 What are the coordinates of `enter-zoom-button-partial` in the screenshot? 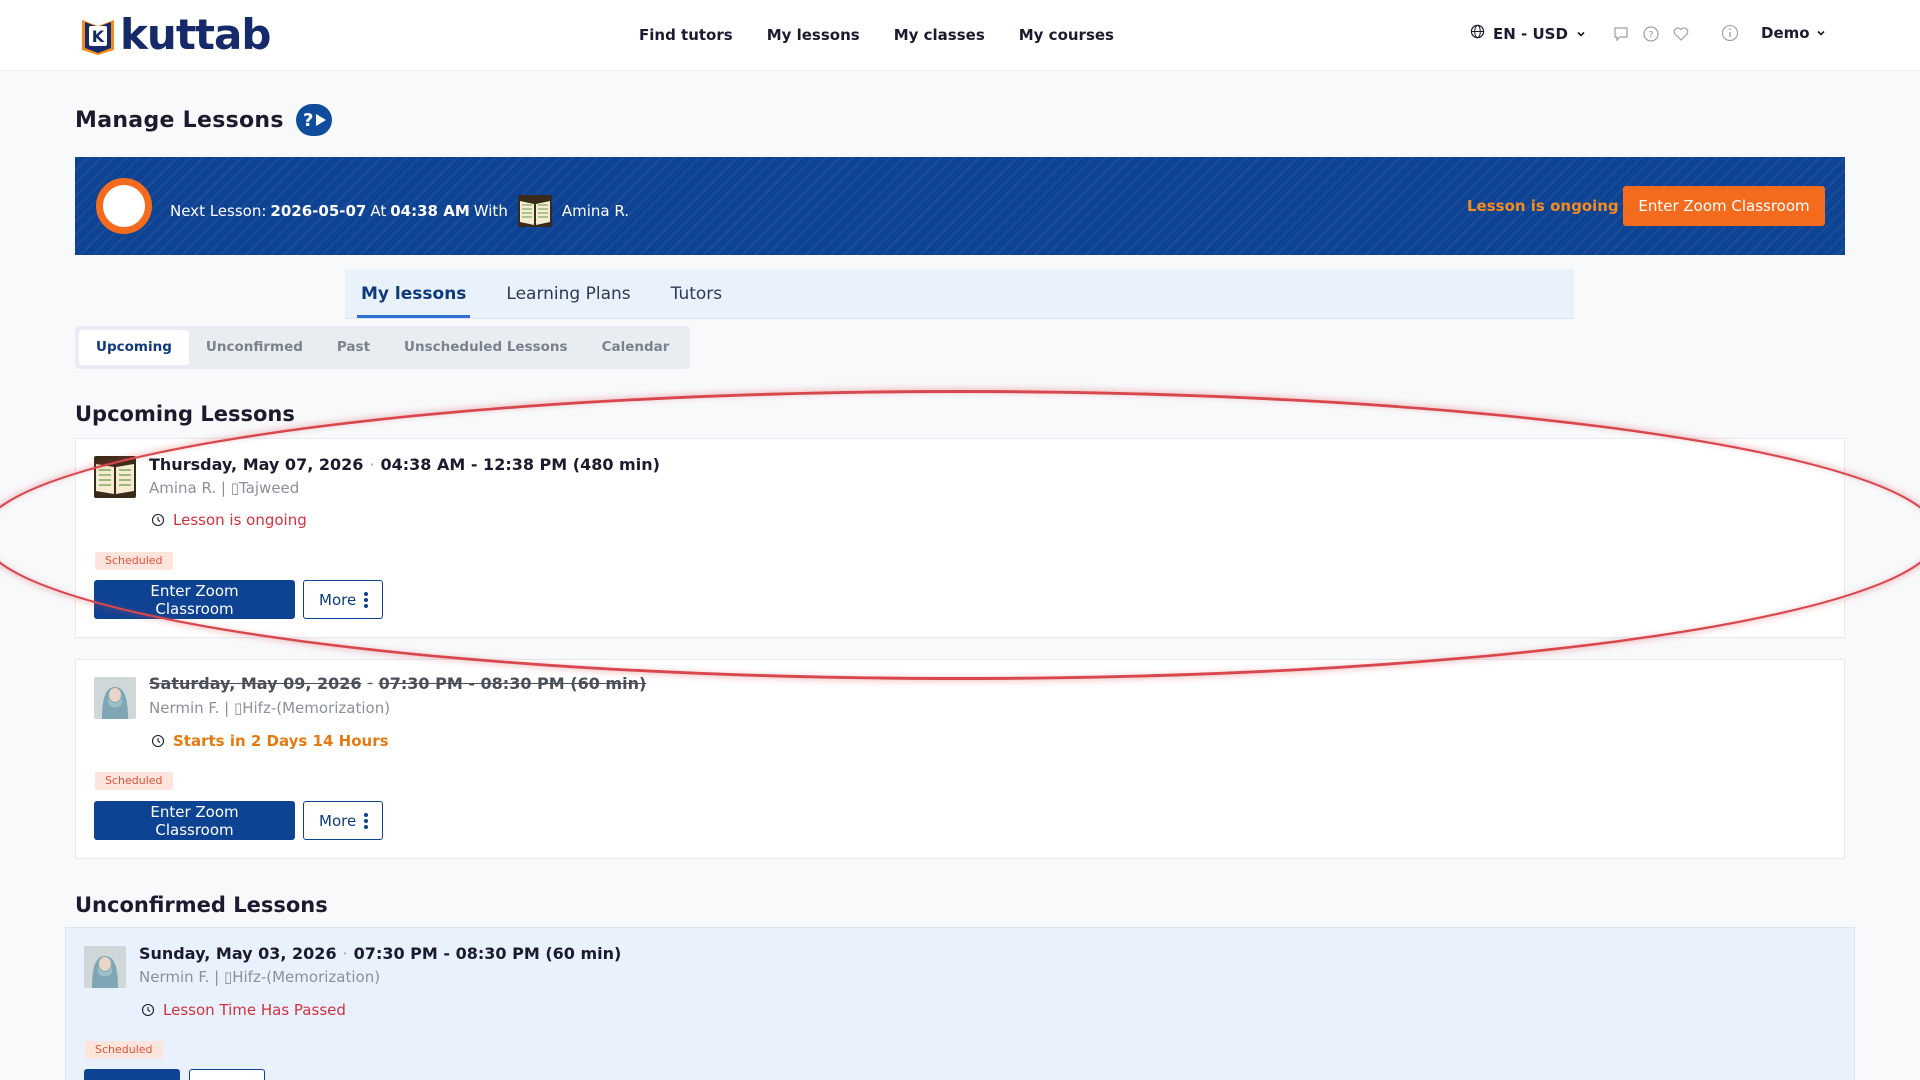 It's located at (132, 1074).